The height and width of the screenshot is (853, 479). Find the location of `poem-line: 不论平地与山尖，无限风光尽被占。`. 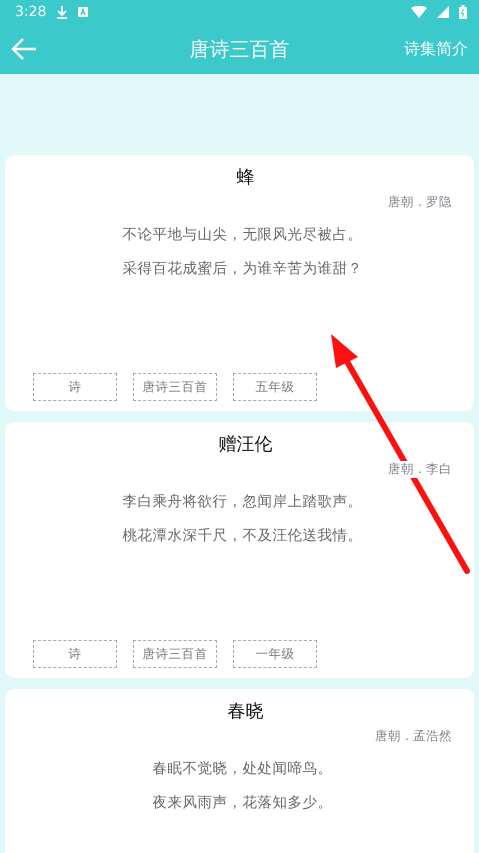

poem-line: 不论平地与山尖，无限风光尽被占。 is located at coordinates (242, 235).